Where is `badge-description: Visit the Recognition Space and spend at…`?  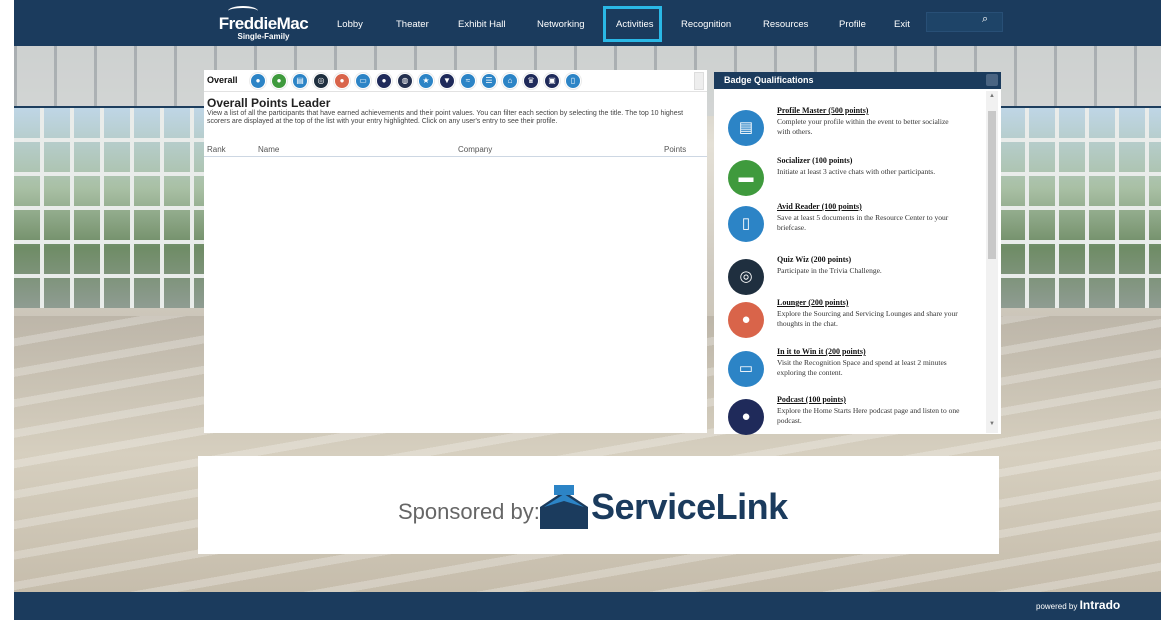 badge-description: Visit the Recognition Space and spend at… is located at coordinates (862, 367).